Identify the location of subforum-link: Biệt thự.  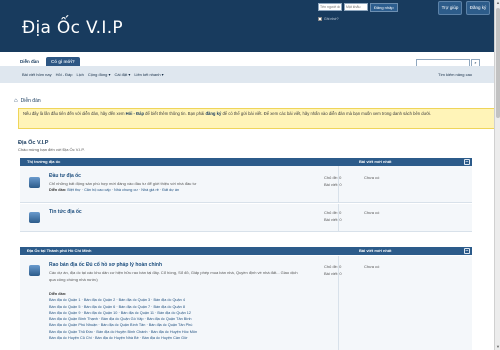
(73, 190).